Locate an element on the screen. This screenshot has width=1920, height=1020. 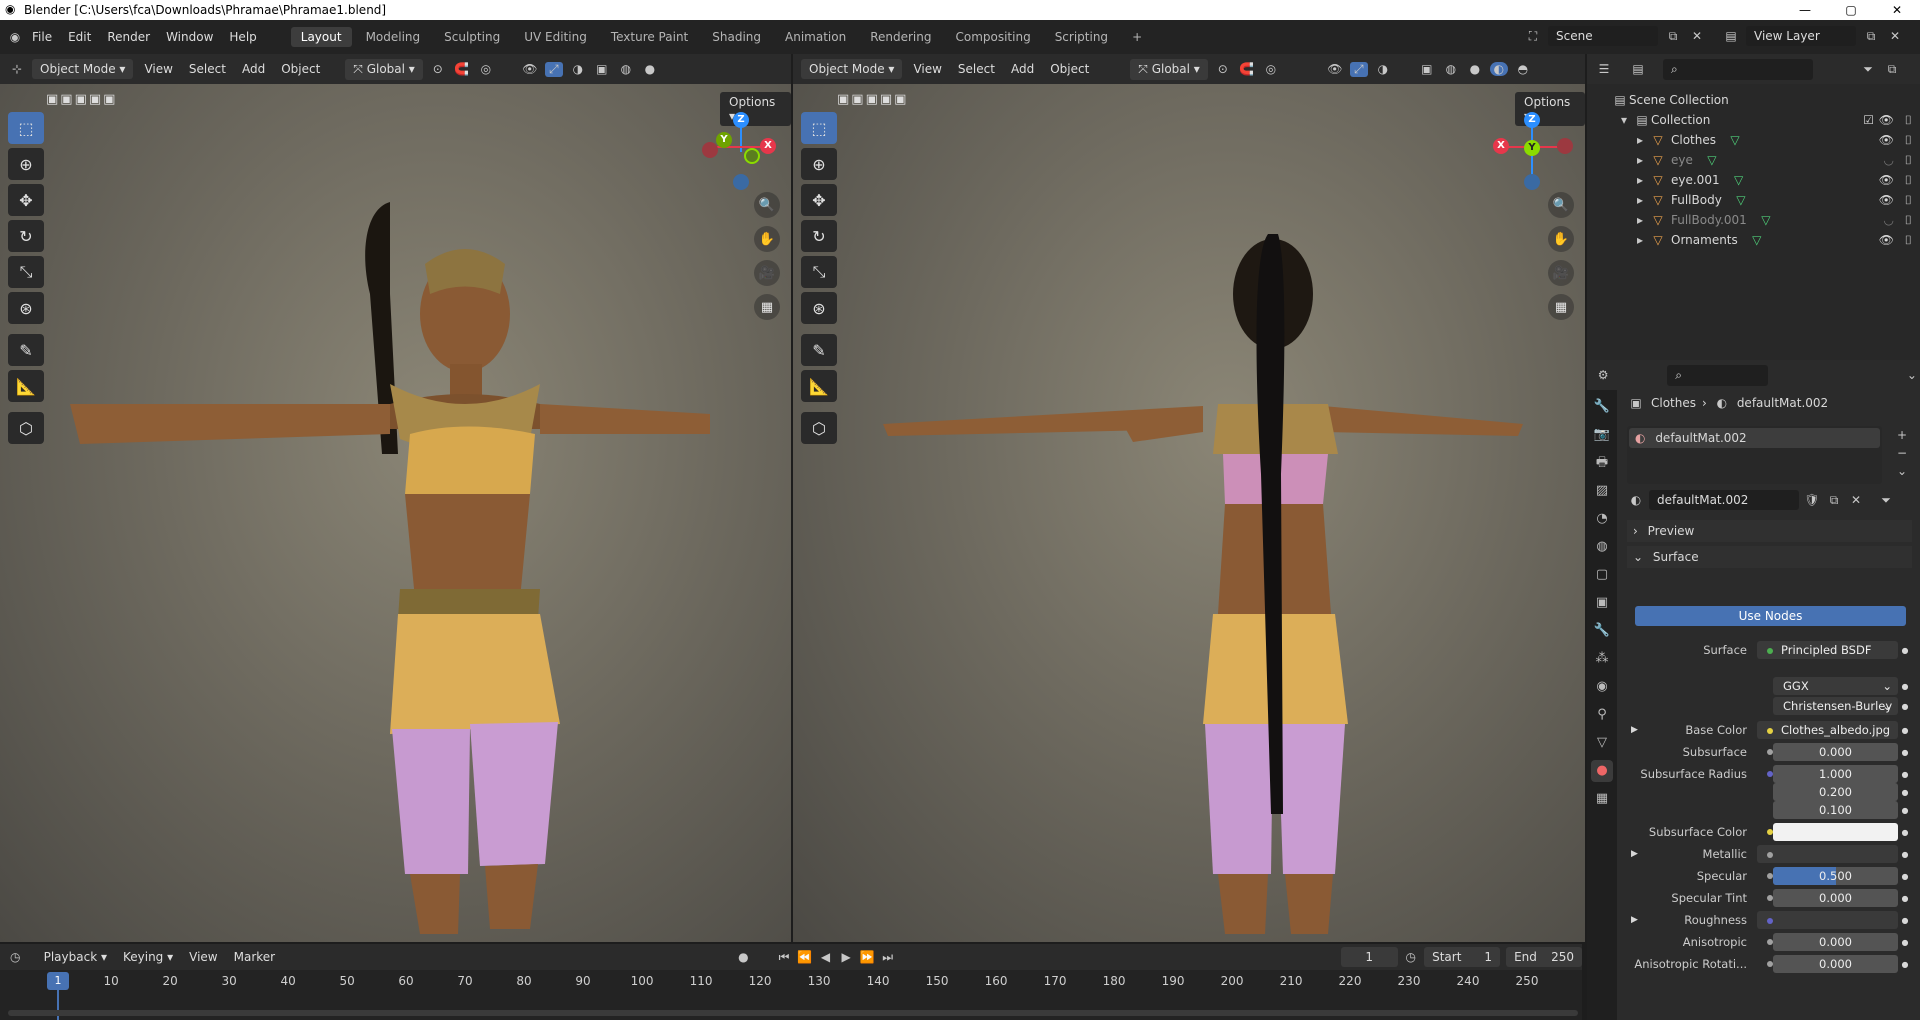
editor-type-icon: ⊹ is located at coordinates (17, 69).